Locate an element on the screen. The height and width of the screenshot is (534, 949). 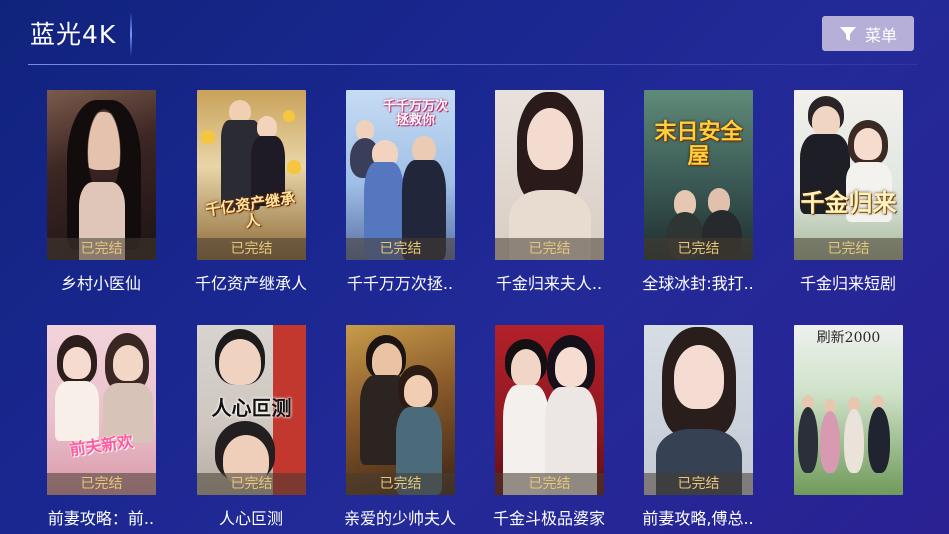
video-card: 千亿资产继承人 已完结 千亿资产继承人 is located at coordinates (251, 193).